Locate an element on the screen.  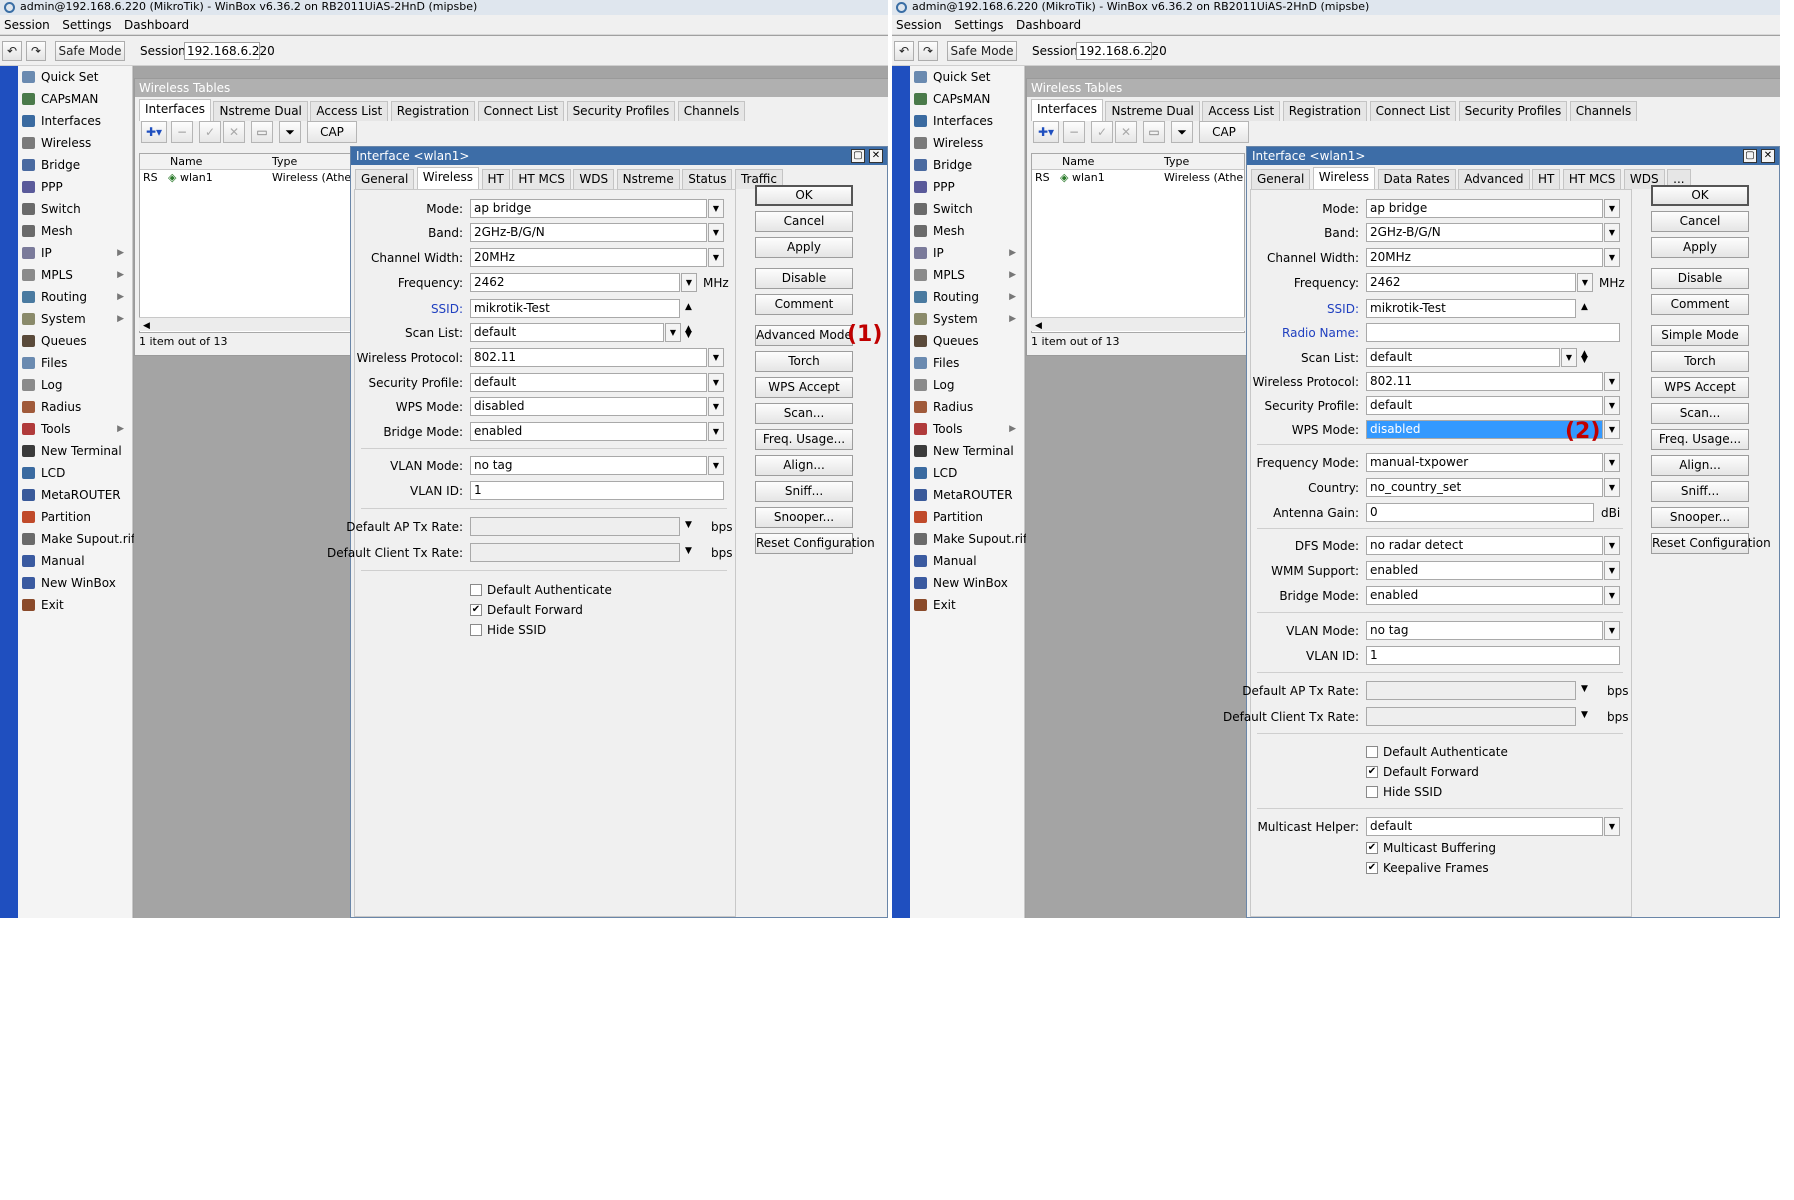
up-down-icon: ▲ ▼ is located at coordinates (688, 332).